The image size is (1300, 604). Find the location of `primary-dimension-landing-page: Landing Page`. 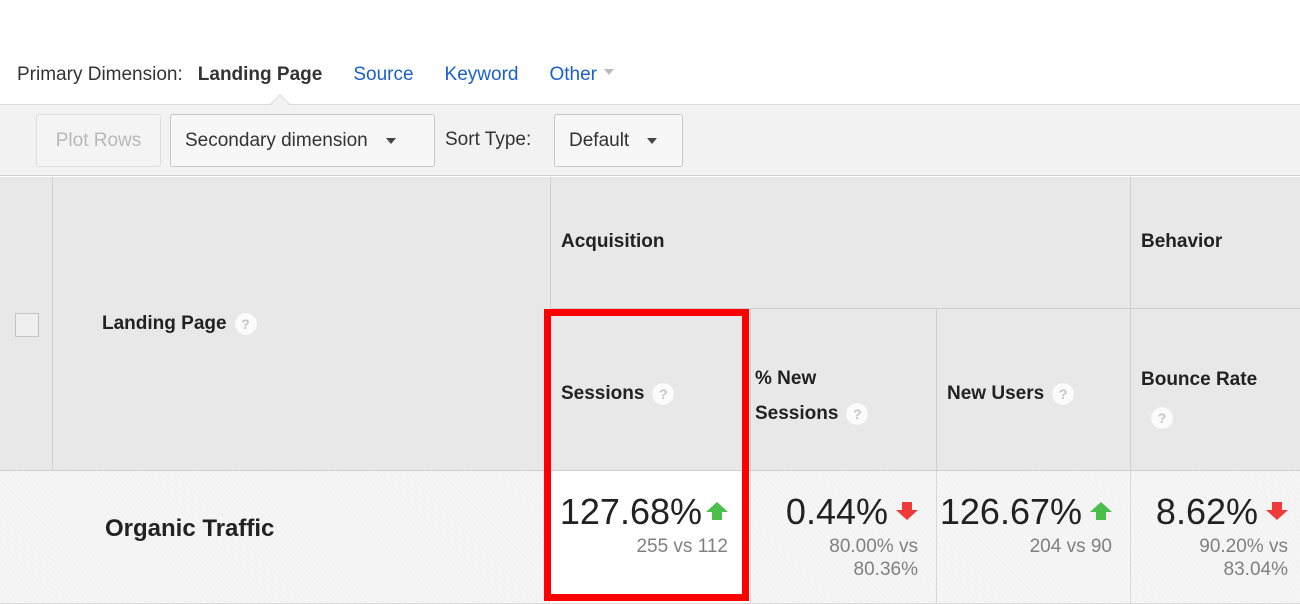

primary-dimension-landing-page: Landing Page is located at coordinates (260, 75).